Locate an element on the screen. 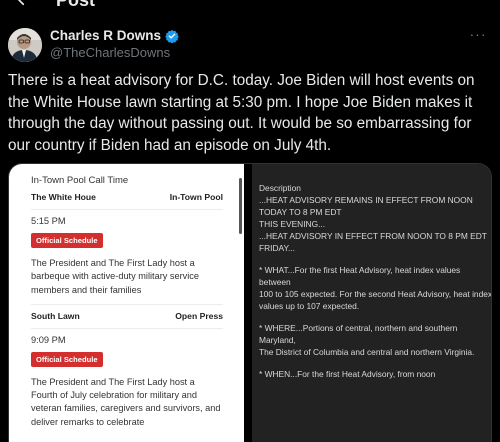 This screenshot has height=442, width=500. back-arrow-icon is located at coordinates (24, 5).